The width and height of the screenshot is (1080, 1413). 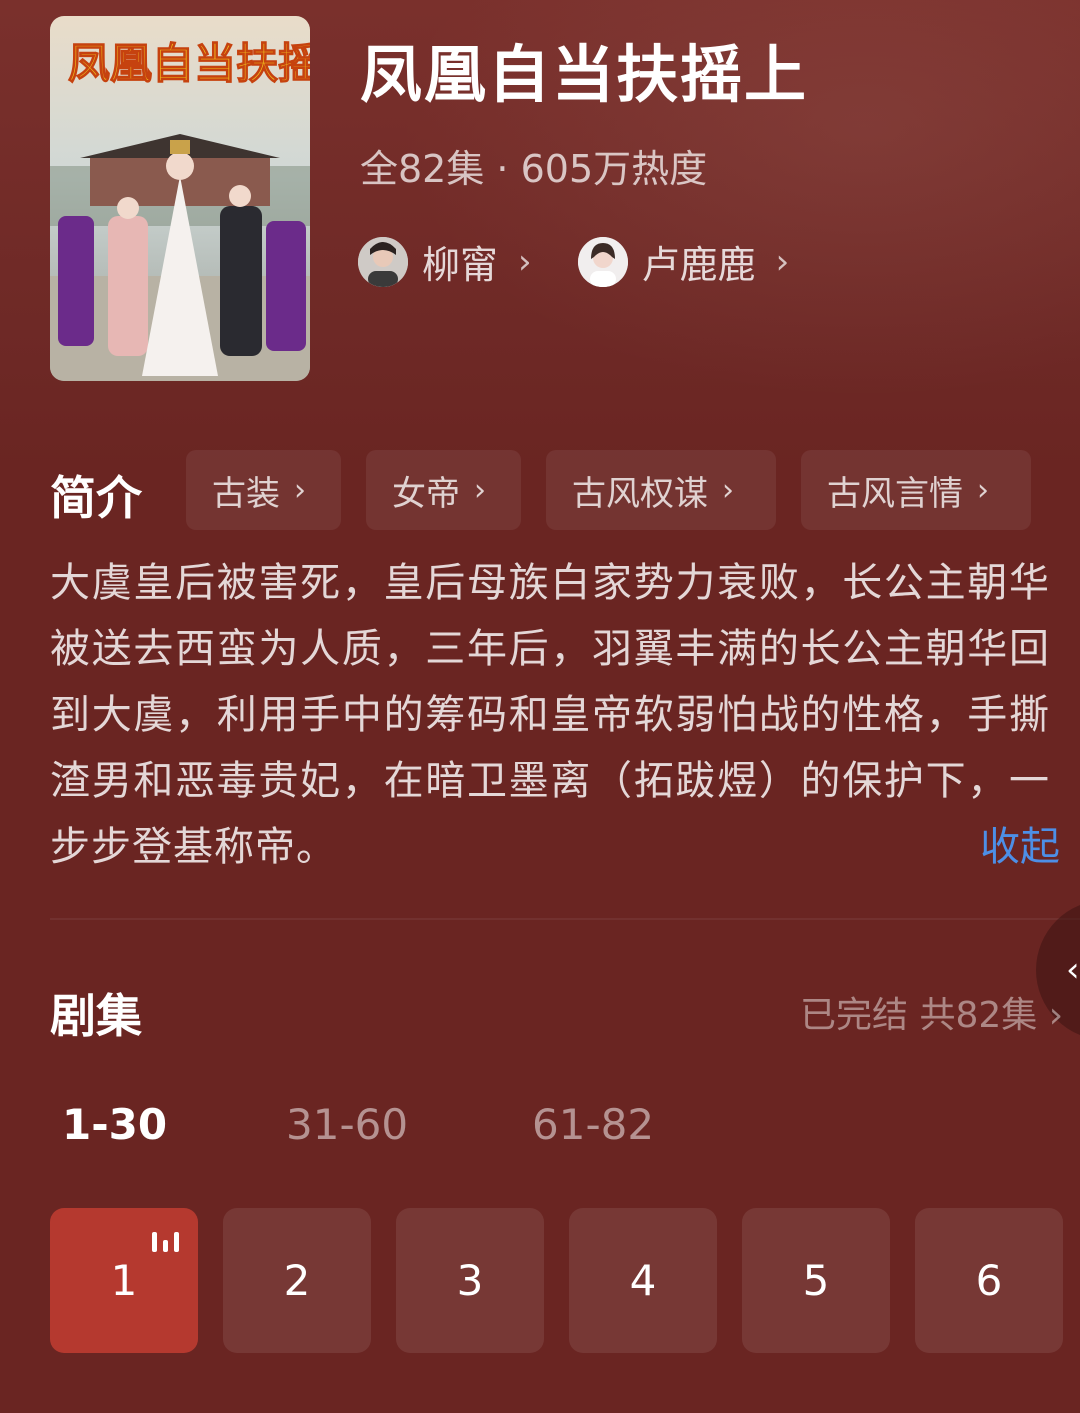 I want to click on episode-number: 3, so click(x=470, y=1280).